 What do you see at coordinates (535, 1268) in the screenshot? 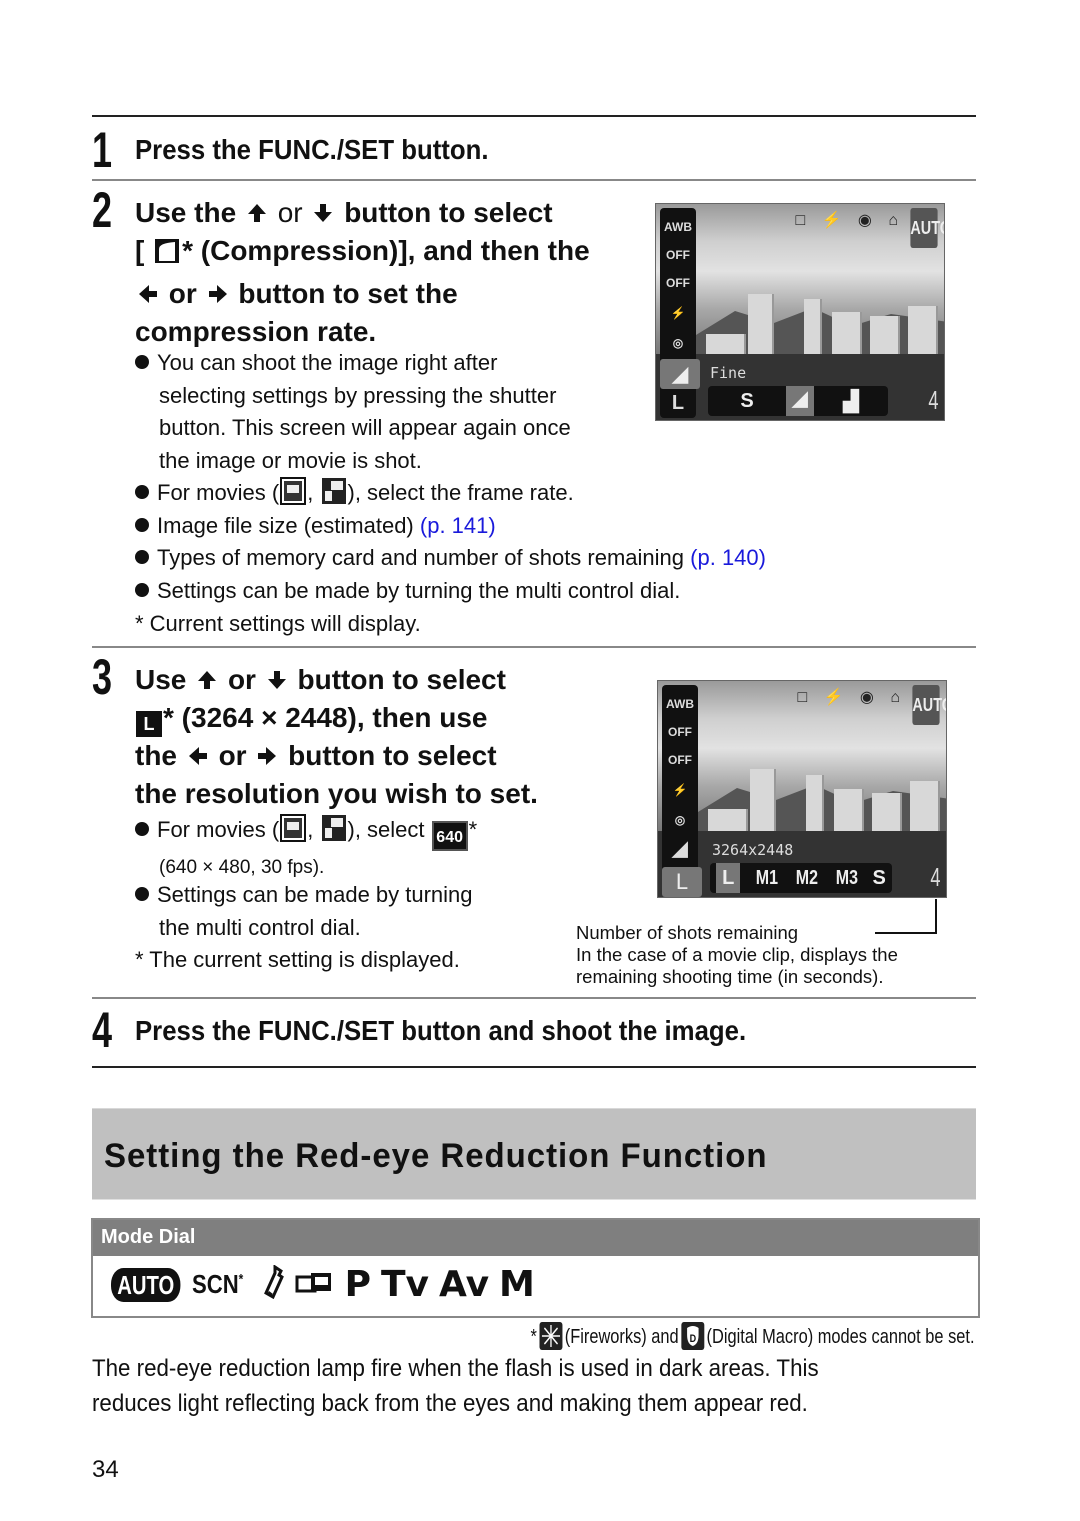
I see `mode-dial-box: Mode Dial AUTO SCN* P Tv Av M` at bounding box center [535, 1268].